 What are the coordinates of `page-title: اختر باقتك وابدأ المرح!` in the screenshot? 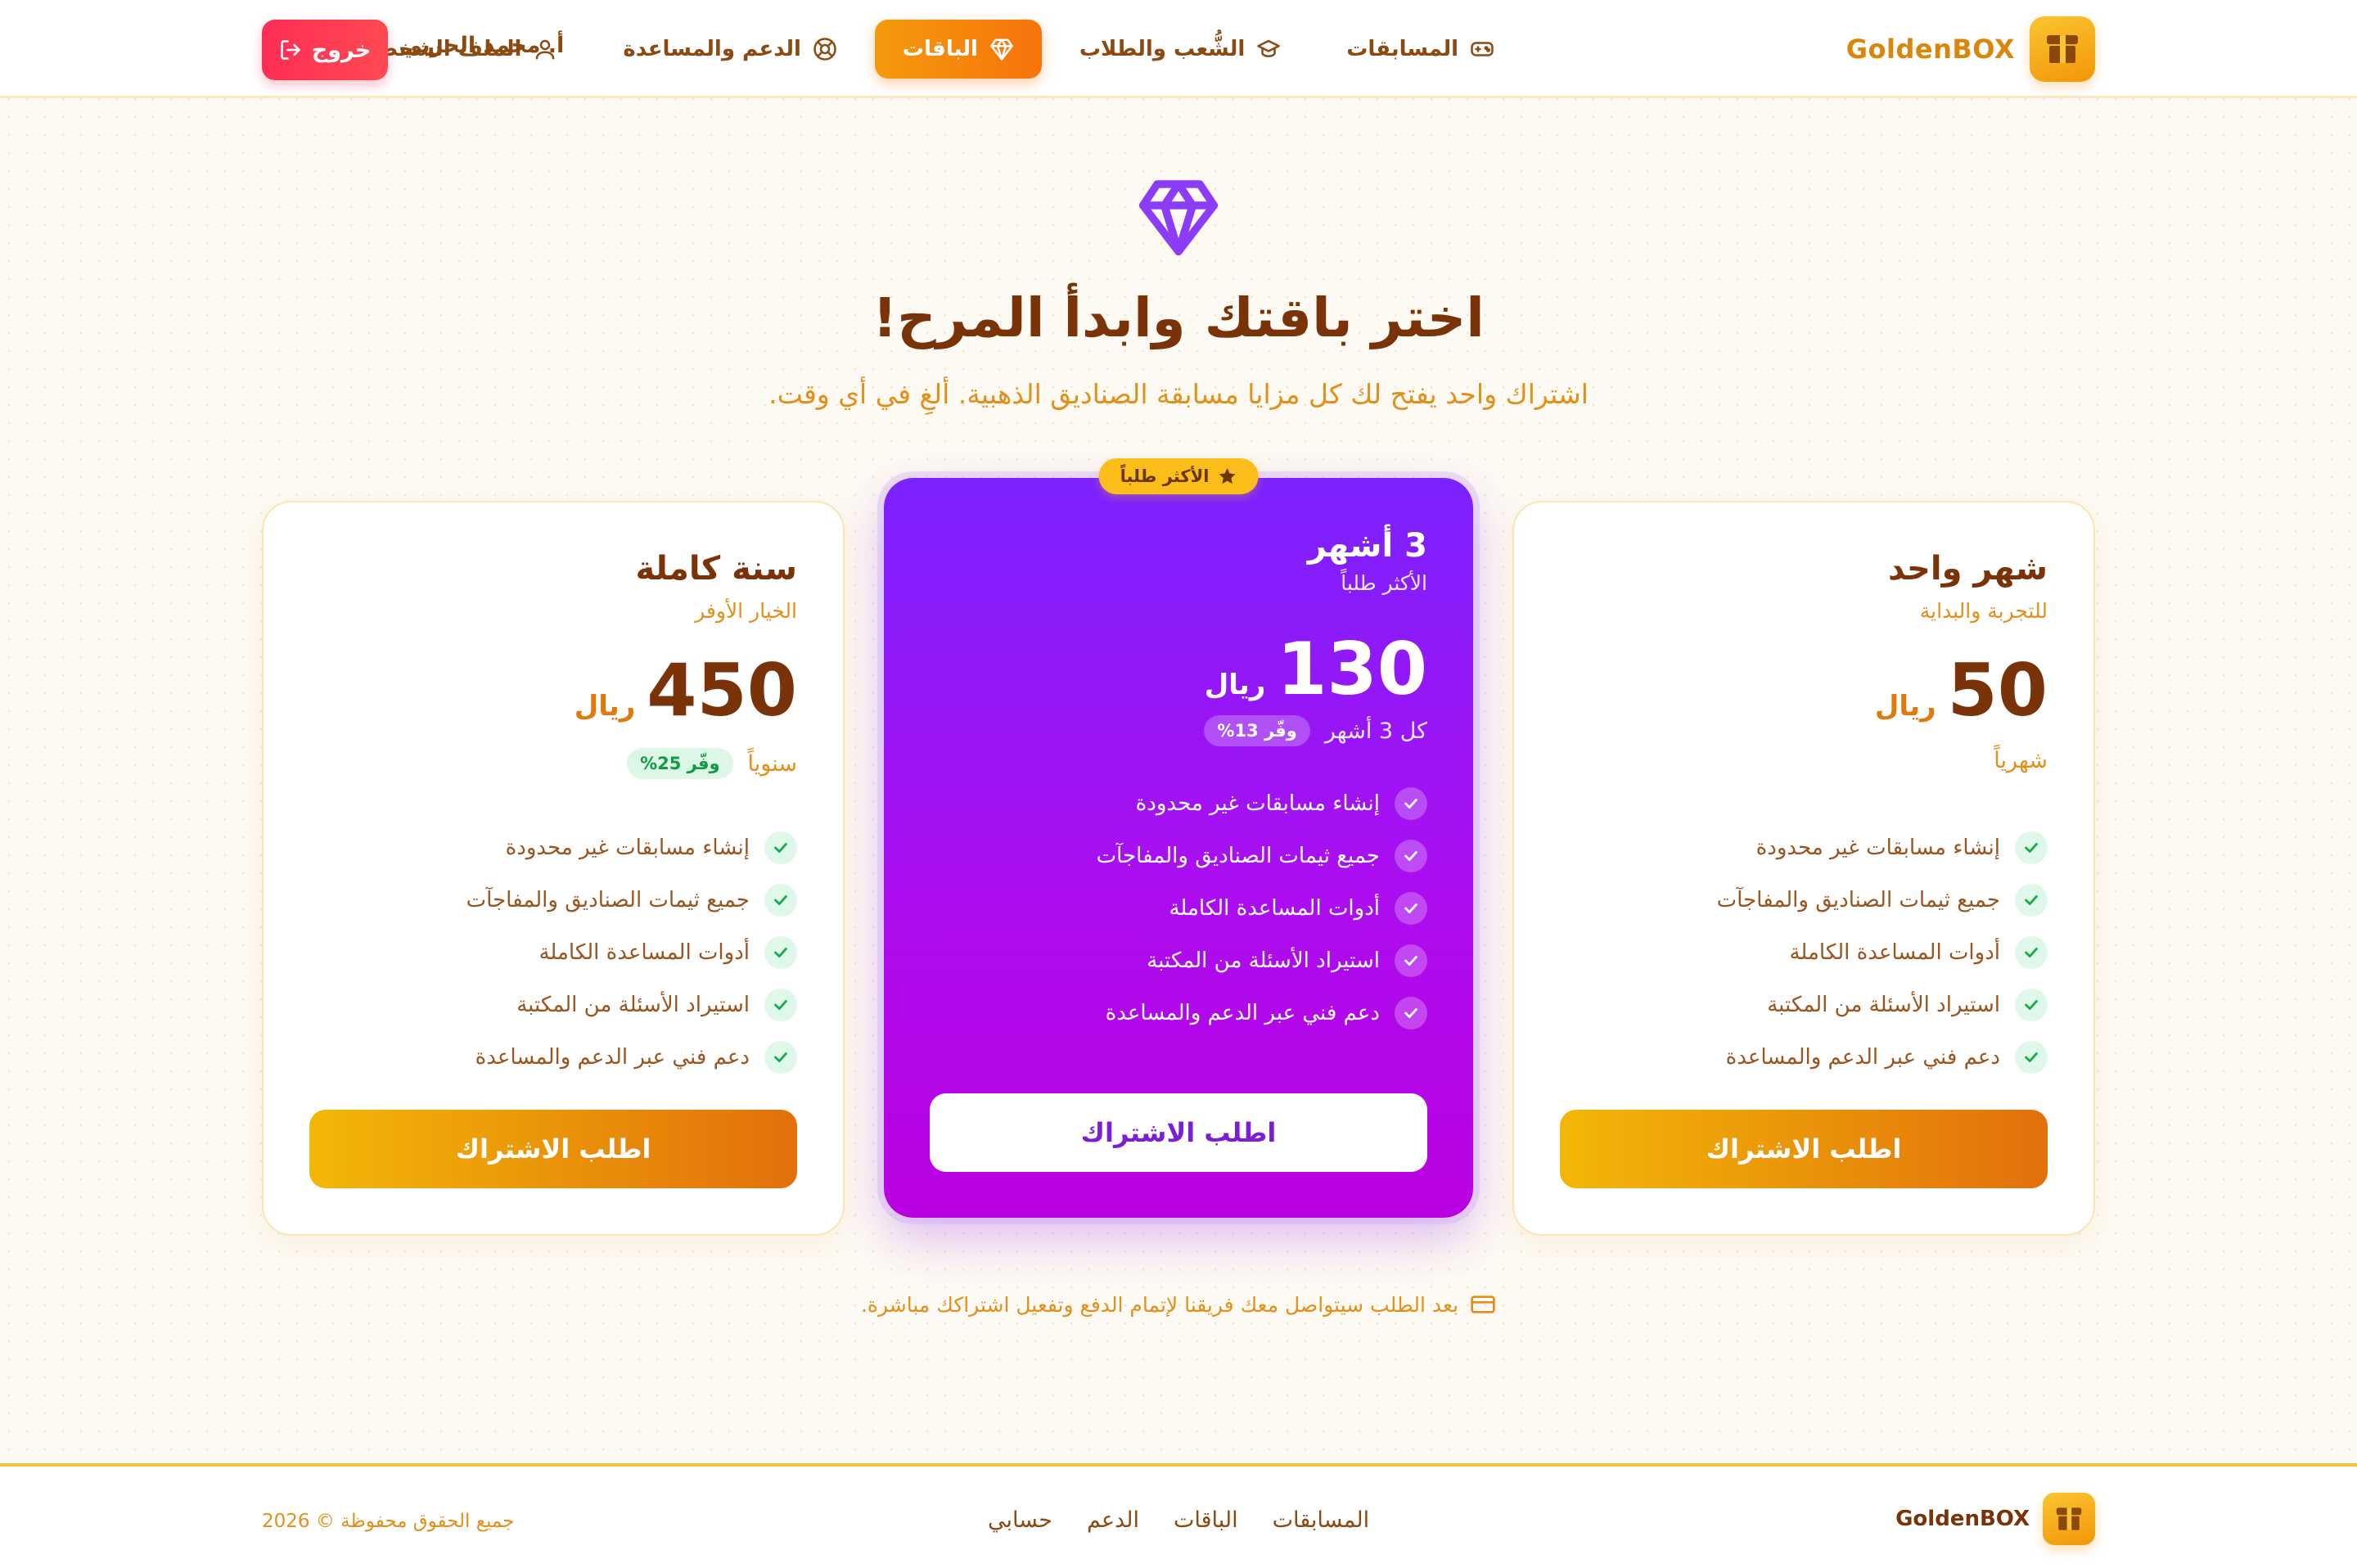 It's located at (1178, 317).